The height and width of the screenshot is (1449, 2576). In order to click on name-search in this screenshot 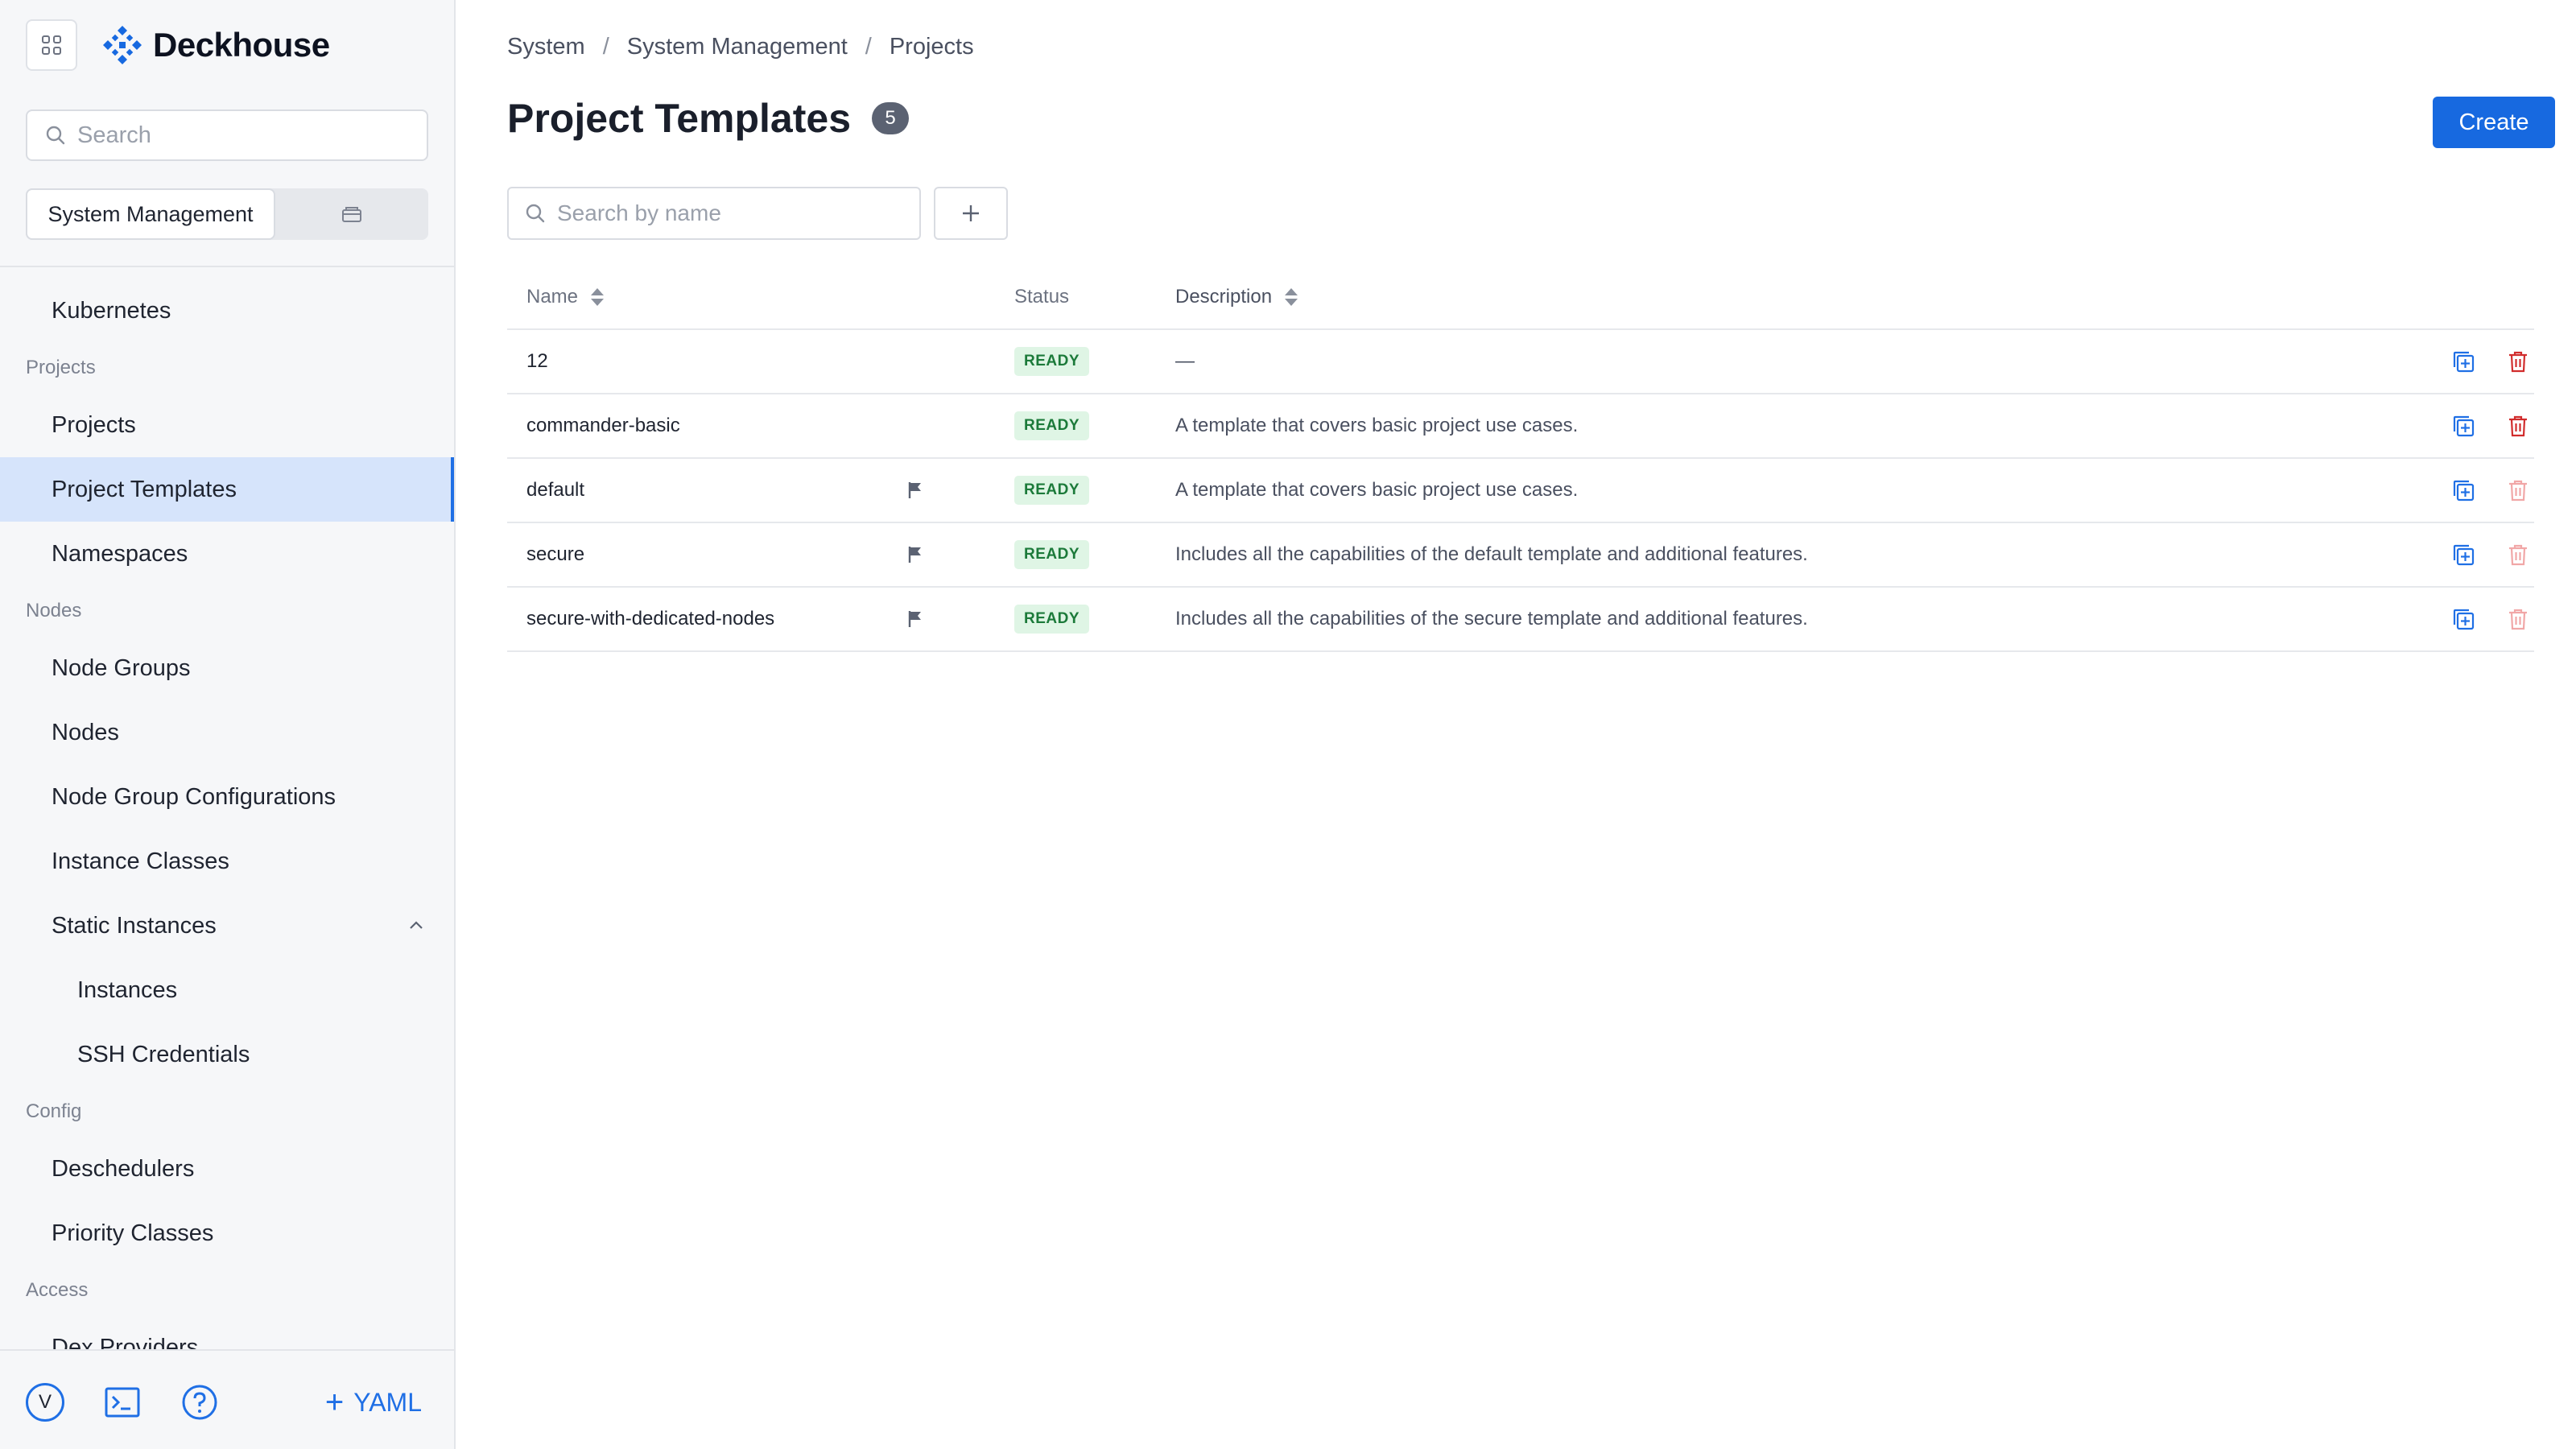, I will do `click(714, 213)`.